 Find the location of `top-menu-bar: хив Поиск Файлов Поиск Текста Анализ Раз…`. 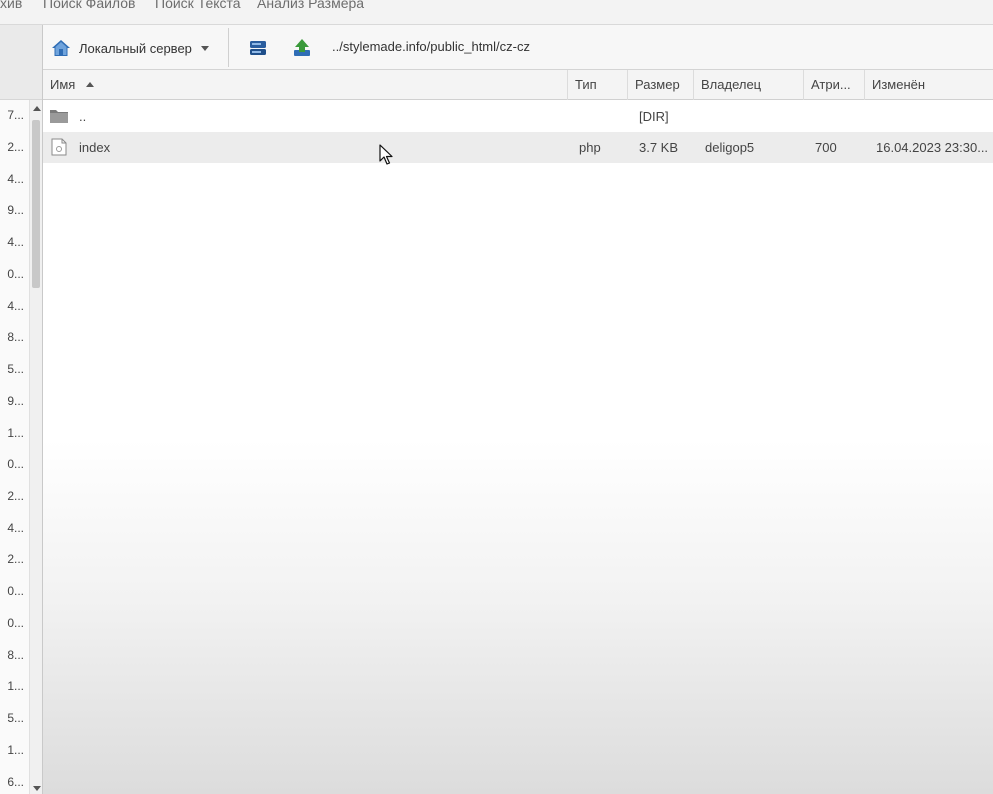

top-menu-bar: хив Поиск Файлов Поиск Текста Анализ Раз… is located at coordinates (496, 12).